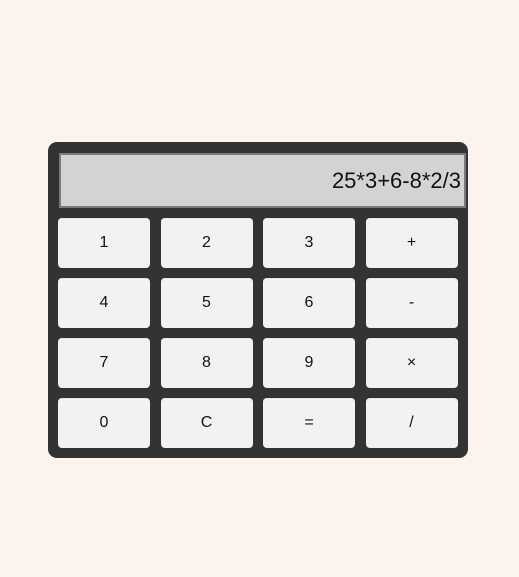 This screenshot has height=577, width=519. What do you see at coordinates (206, 243) in the screenshot?
I see `key-2: 2` at bounding box center [206, 243].